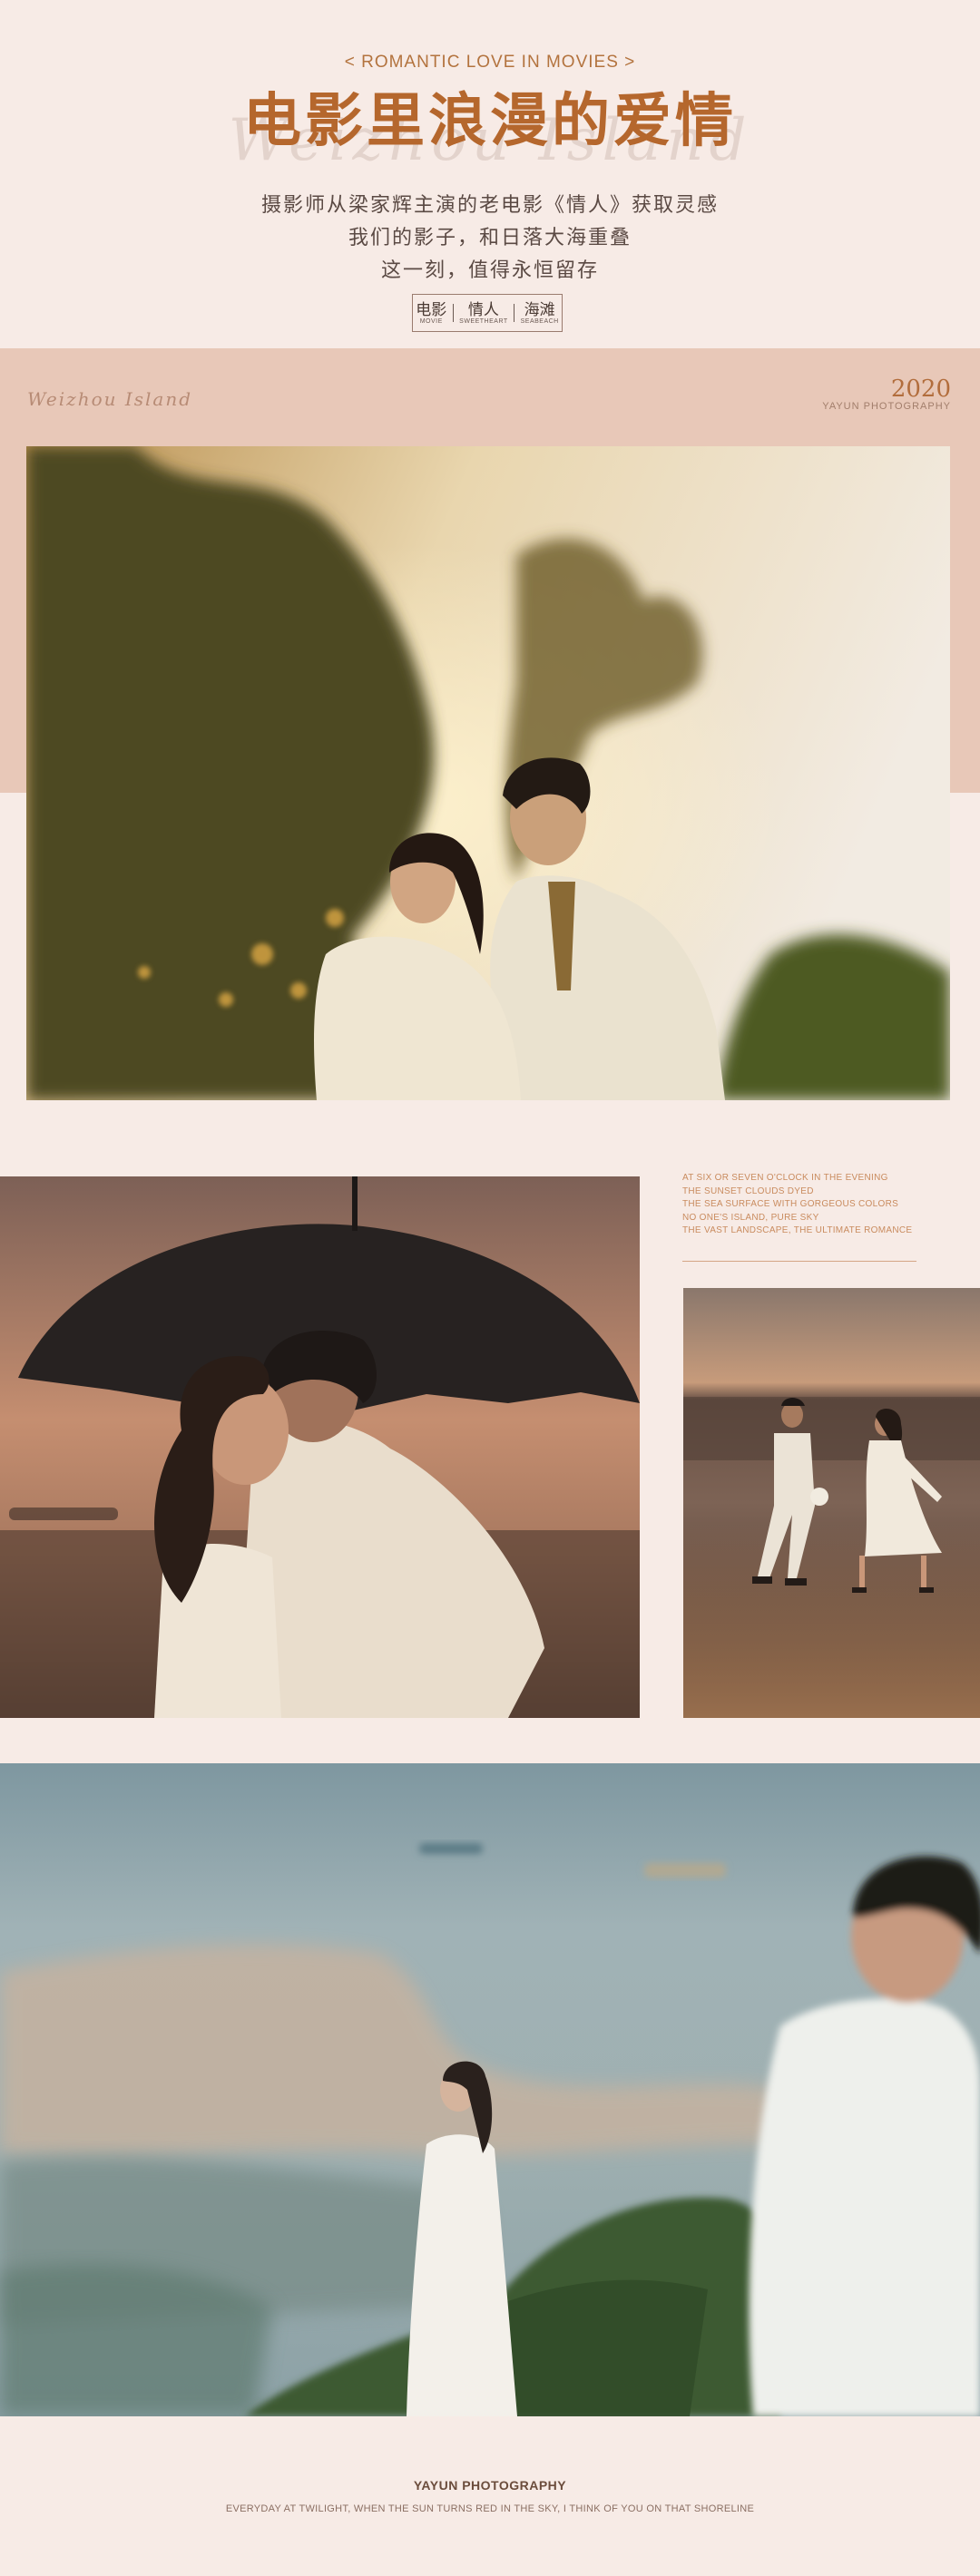  What do you see at coordinates (799, 1261) in the screenshot?
I see `poem-divider` at bounding box center [799, 1261].